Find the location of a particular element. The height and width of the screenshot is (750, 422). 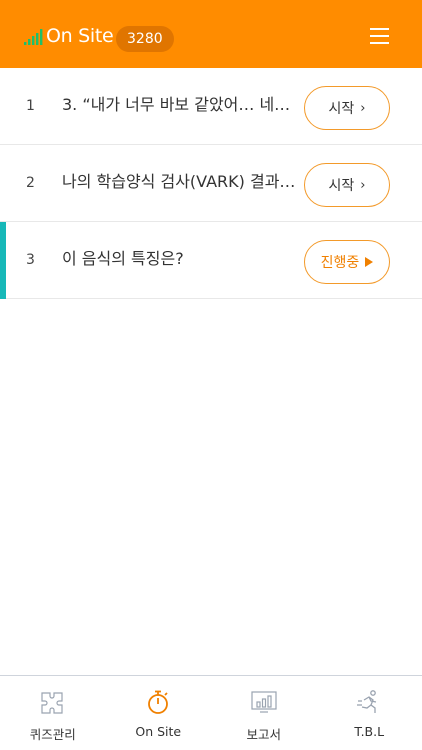

runner-icon is located at coordinates (367, 701).